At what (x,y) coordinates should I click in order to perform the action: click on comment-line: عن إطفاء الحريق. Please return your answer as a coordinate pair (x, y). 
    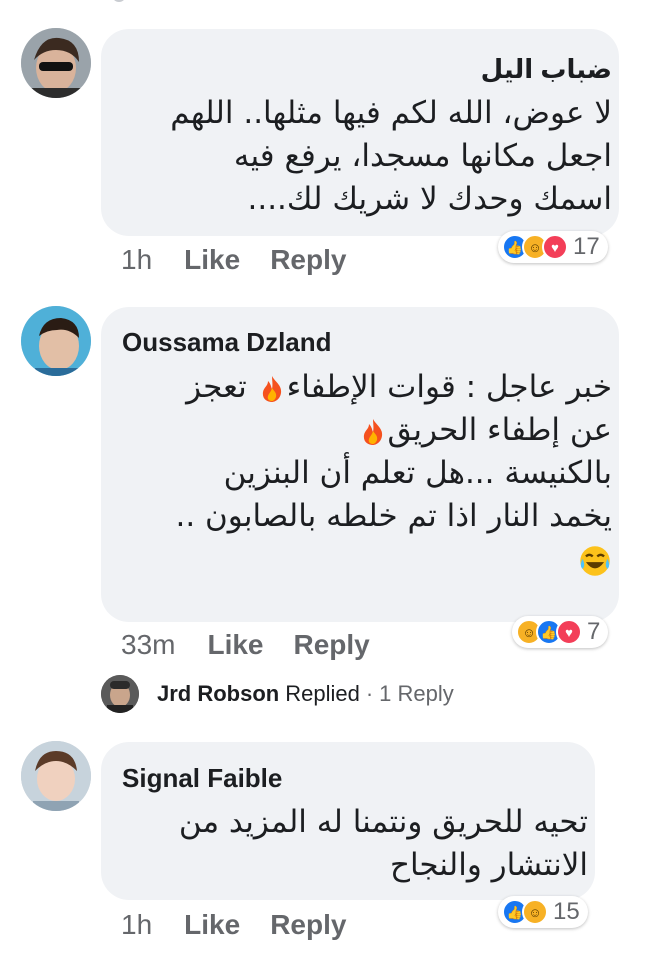
    Looking at the image, I should click on (393, 430).